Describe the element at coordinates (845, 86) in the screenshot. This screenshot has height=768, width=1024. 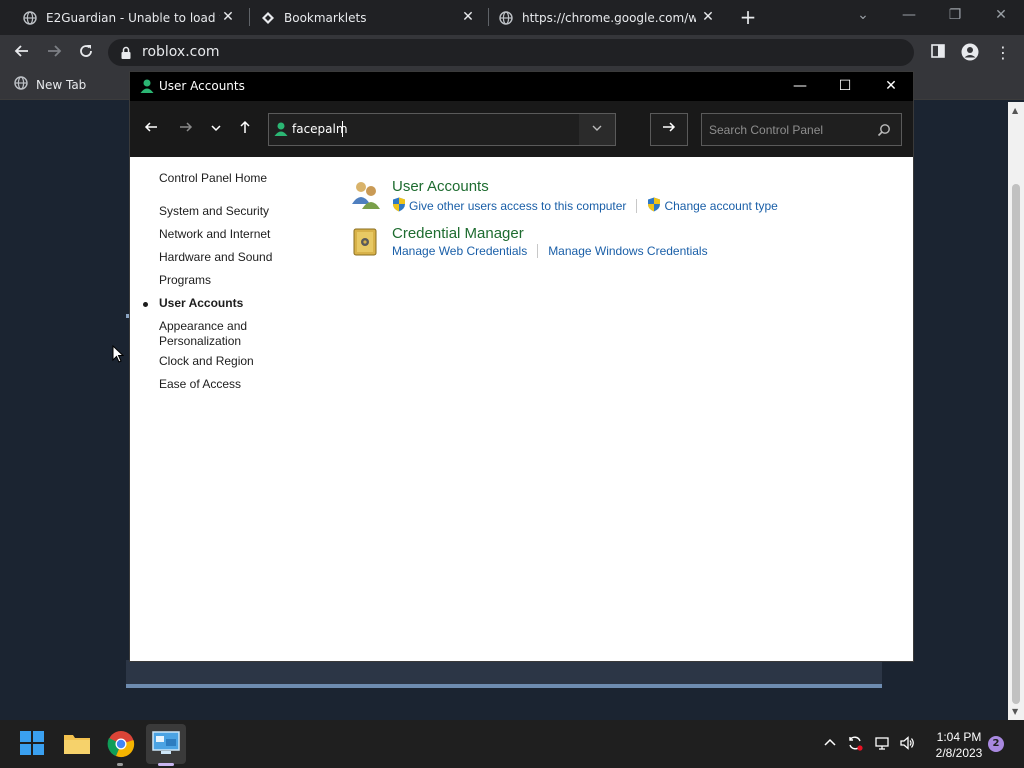
I see `maximize-icon: ☐` at that location.